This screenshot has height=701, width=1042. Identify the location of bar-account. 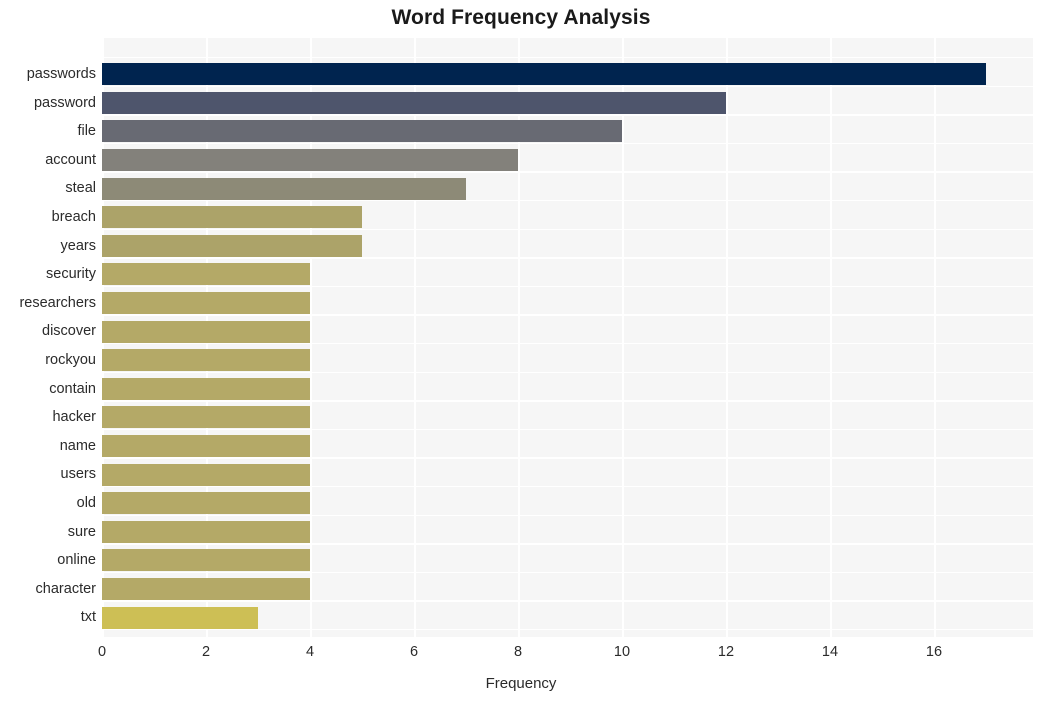
(310, 160).